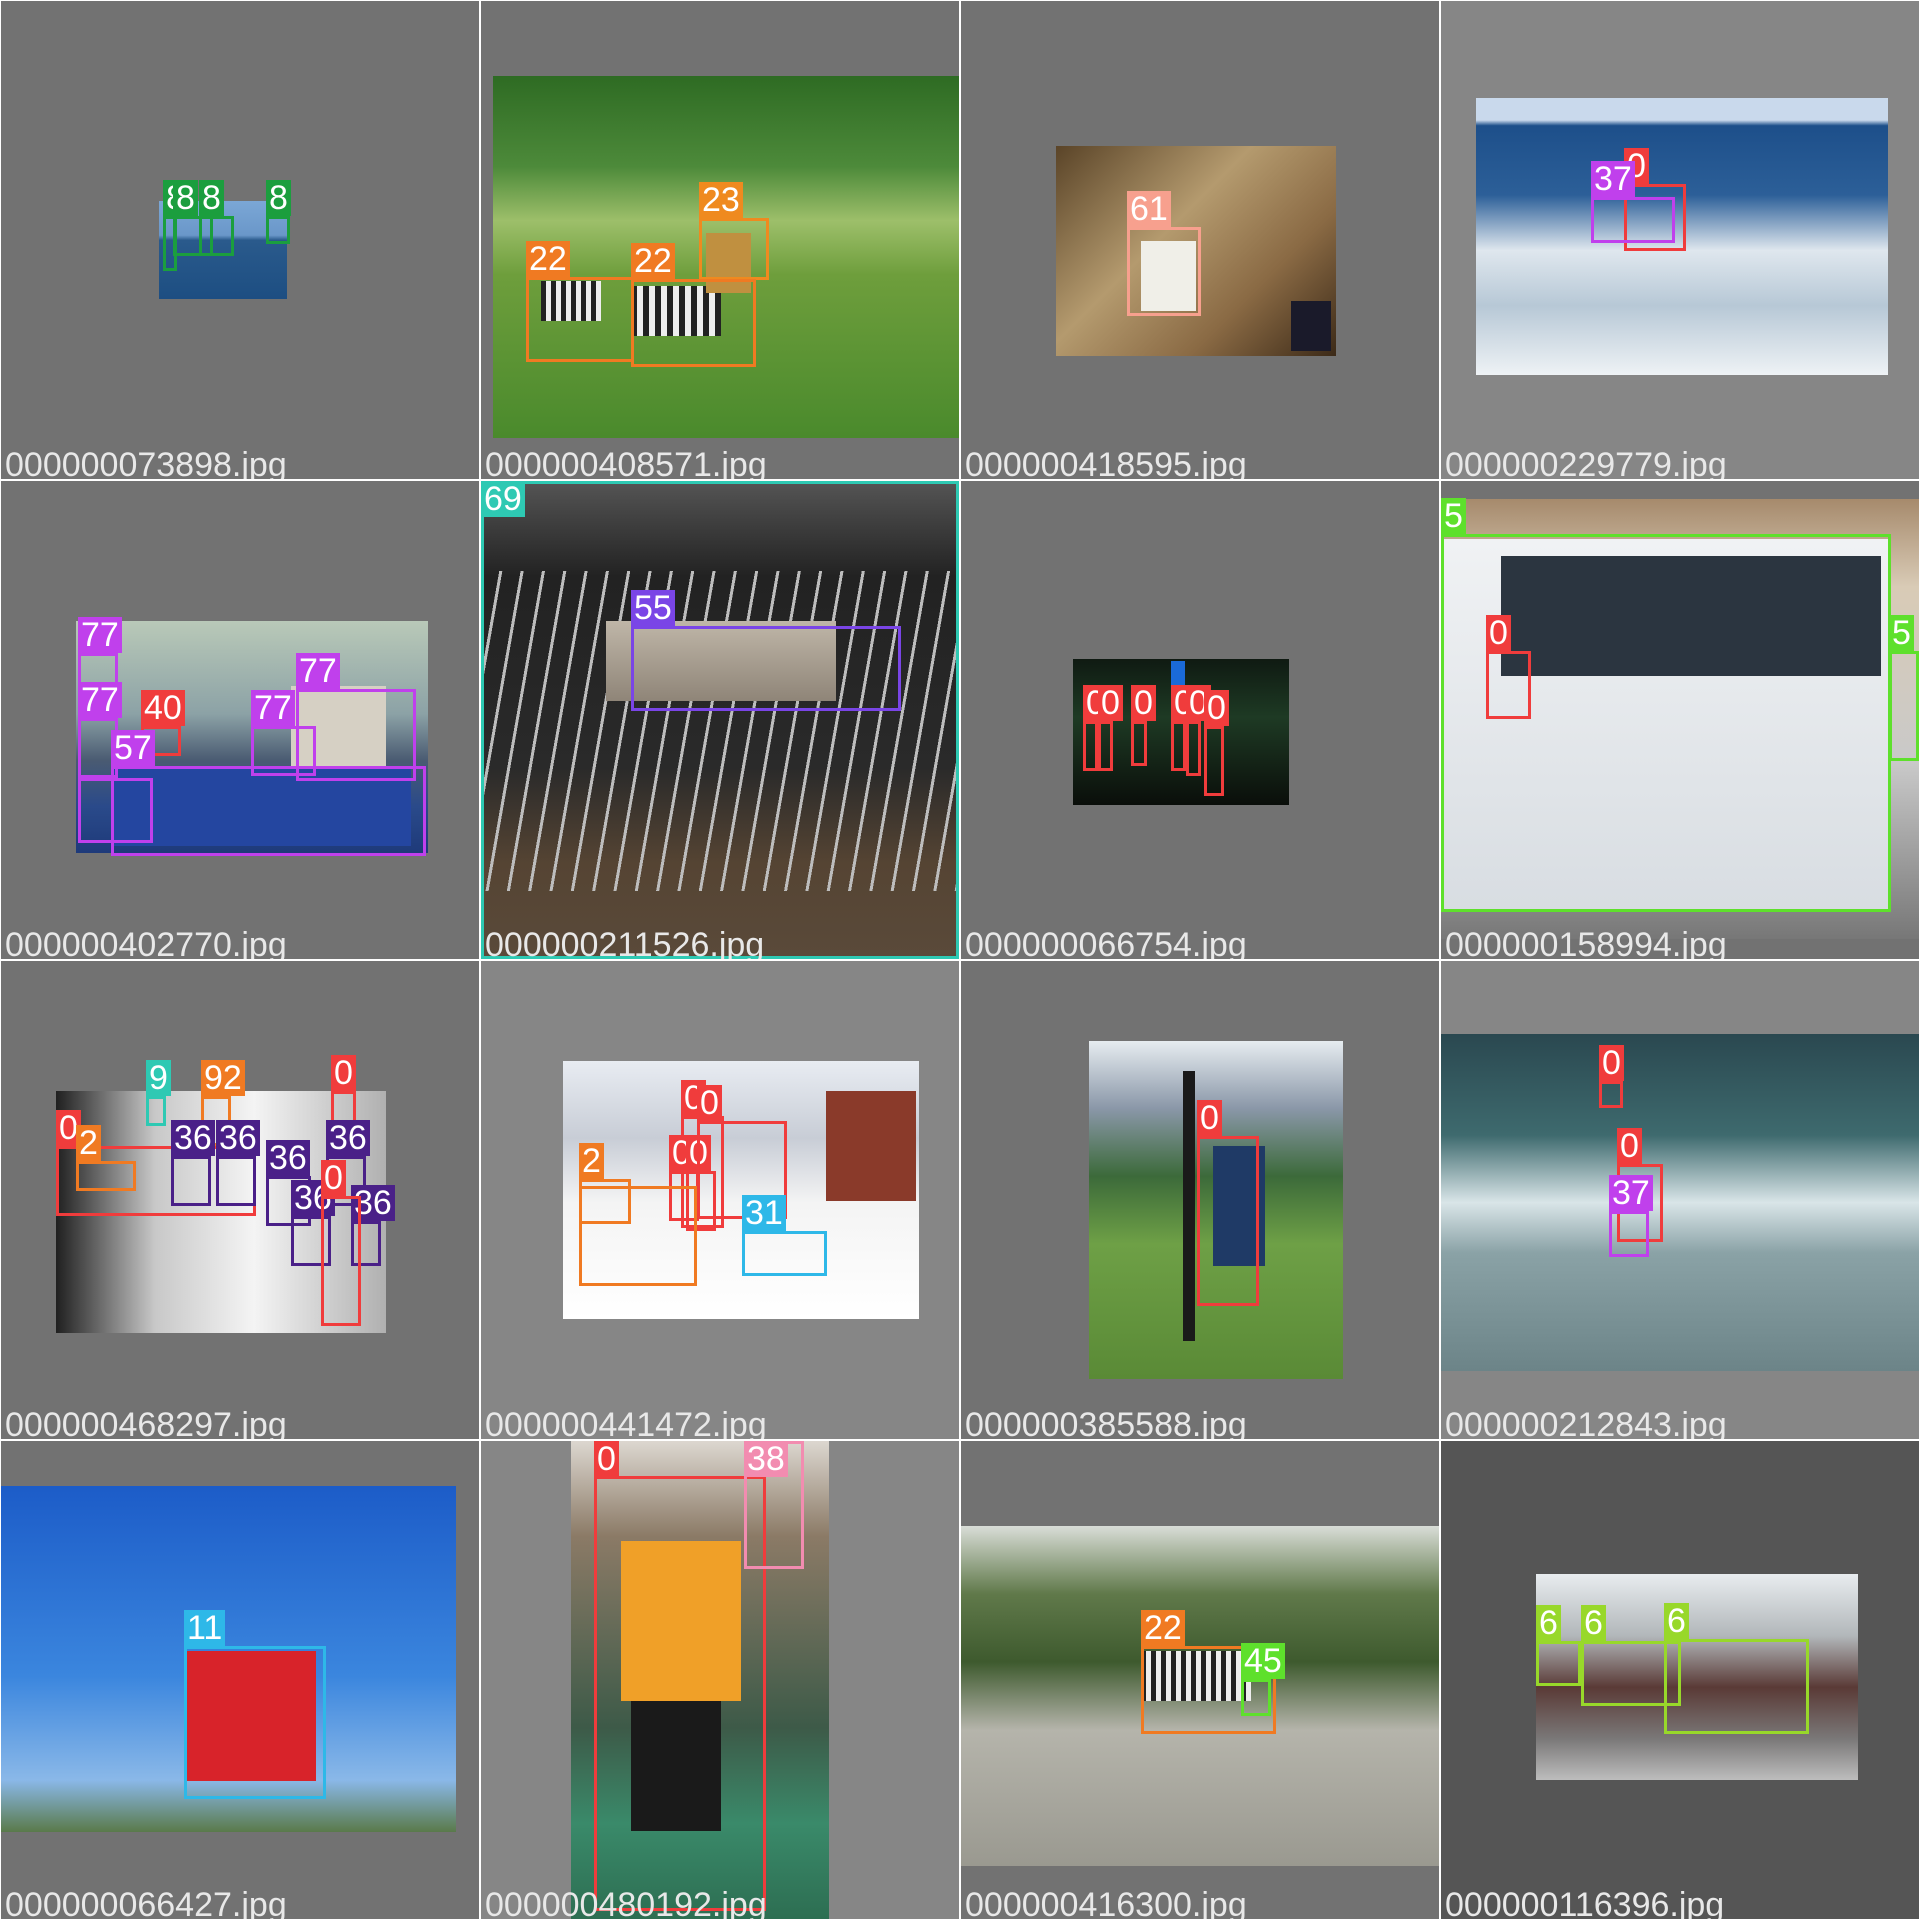 The height and width of the screenshot is (1920, 1920). Describe the element at coordinates (1680, 240) in the screenshot. I see `image-tile: 0 37 000000229779.jpg` at that location.